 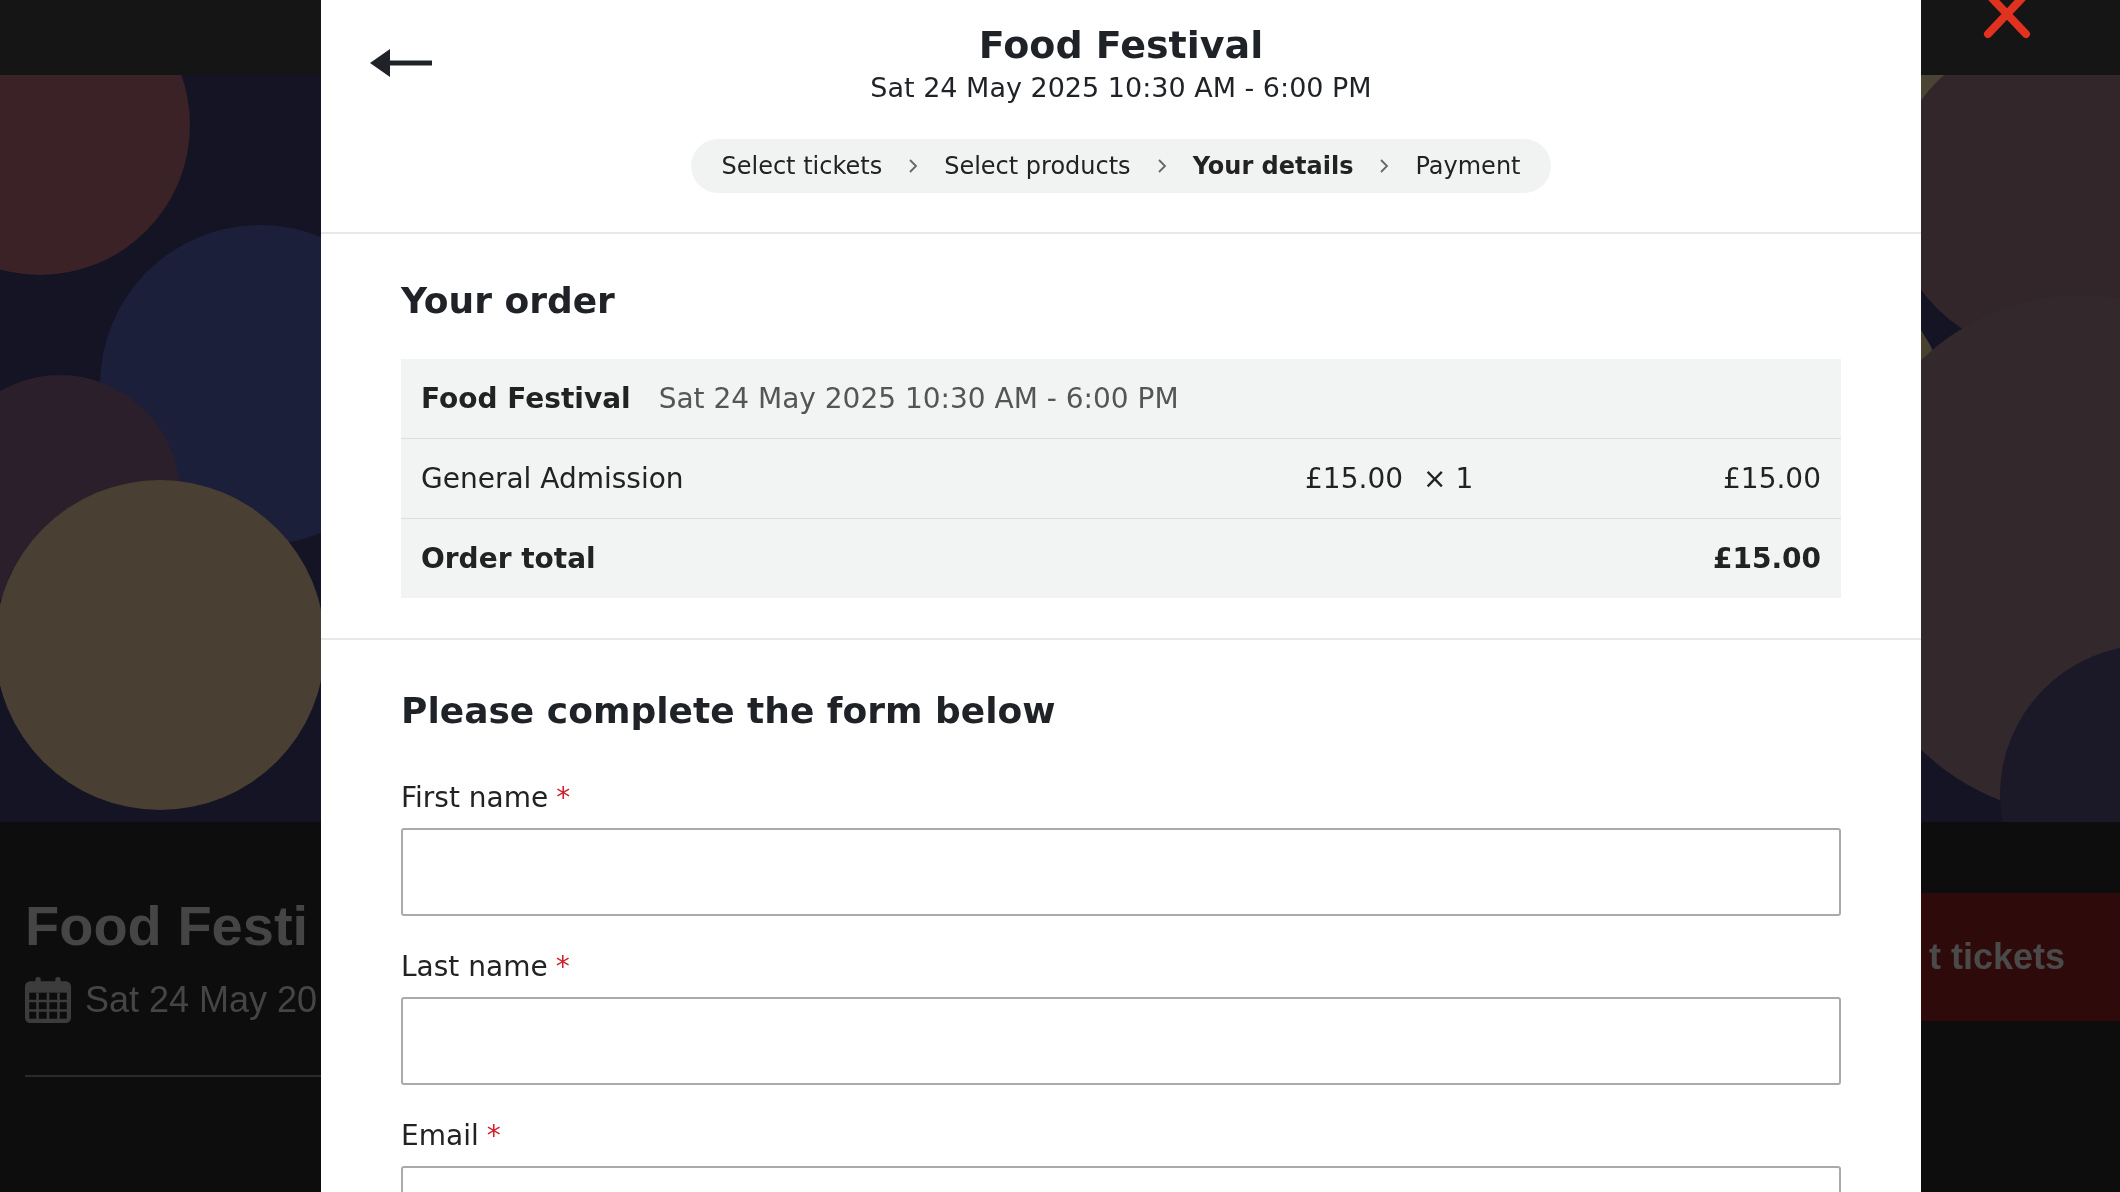 I want to click on tickets-button: t tickets, so click(x=2020, y=957).